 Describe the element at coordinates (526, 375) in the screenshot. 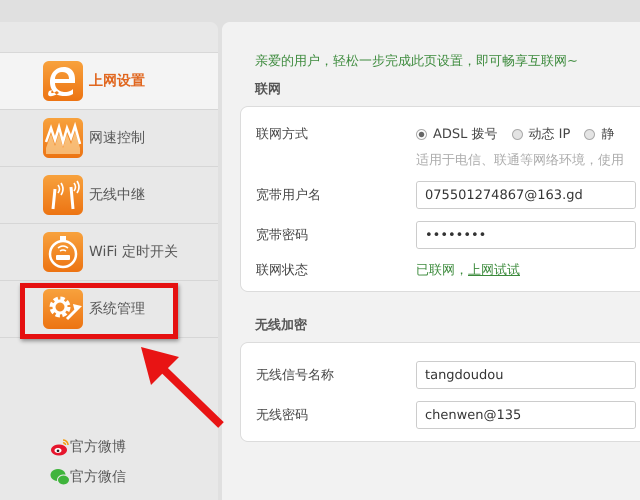

I see `input-field: tangdoudou` at that location.